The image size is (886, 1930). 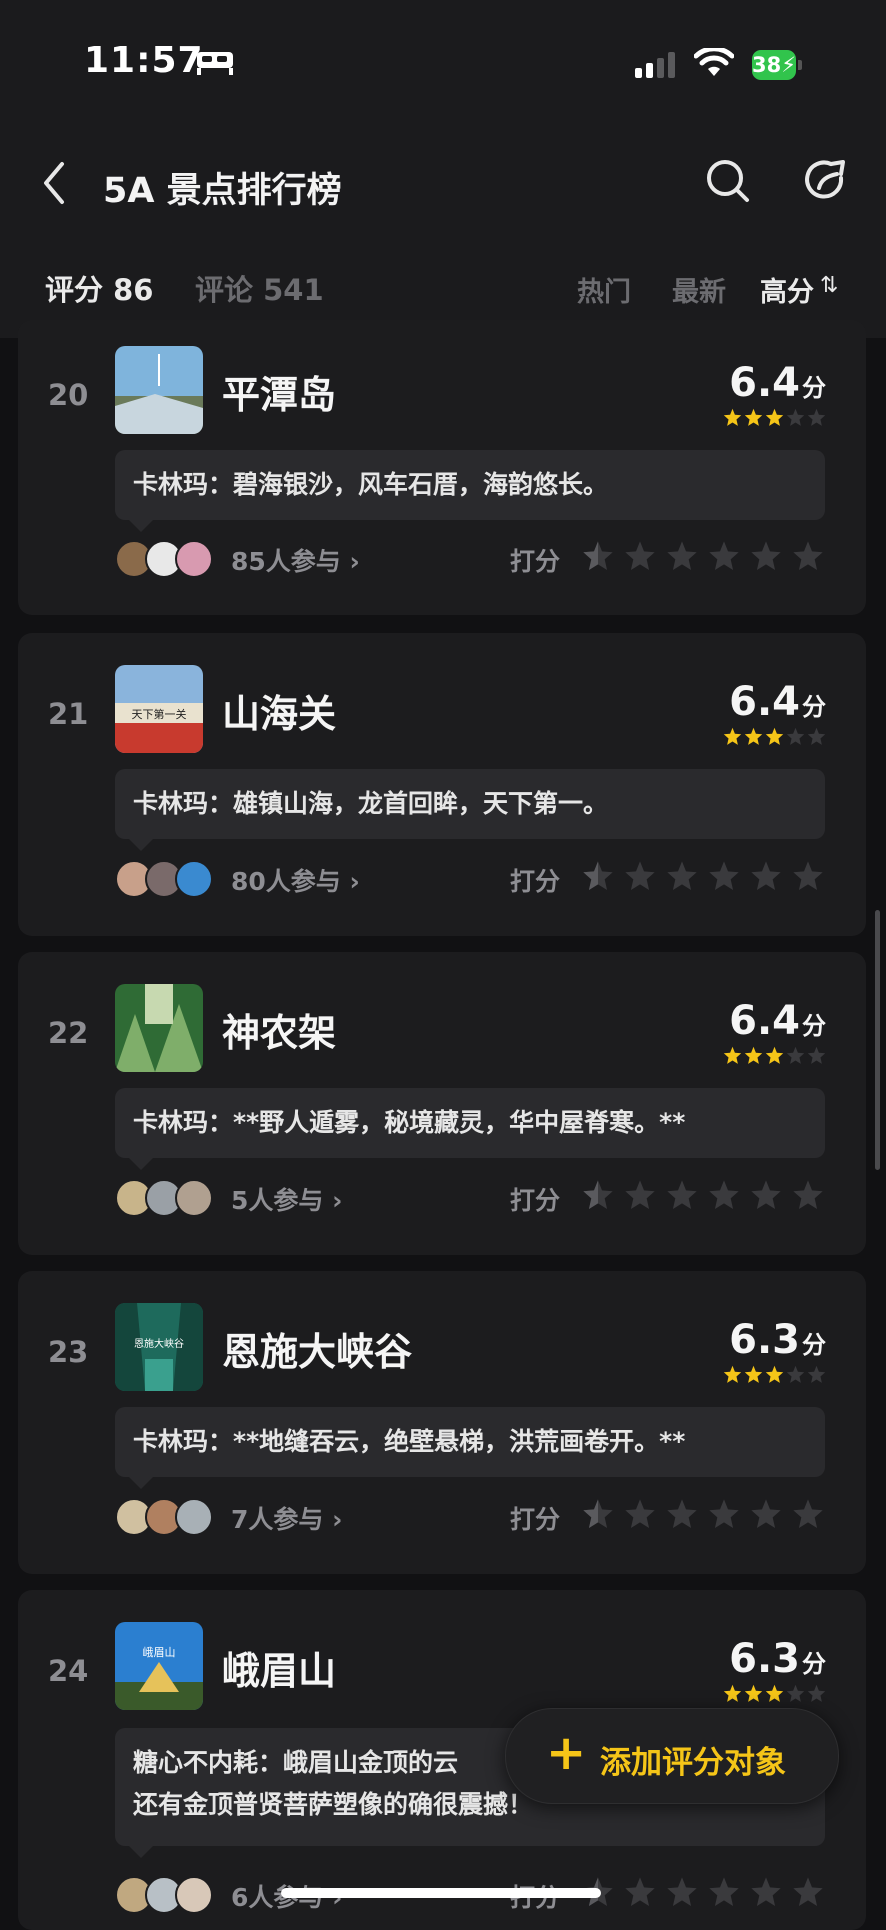 I want to click on thumbnail: 天下第一关, so click(x=159, y=709).